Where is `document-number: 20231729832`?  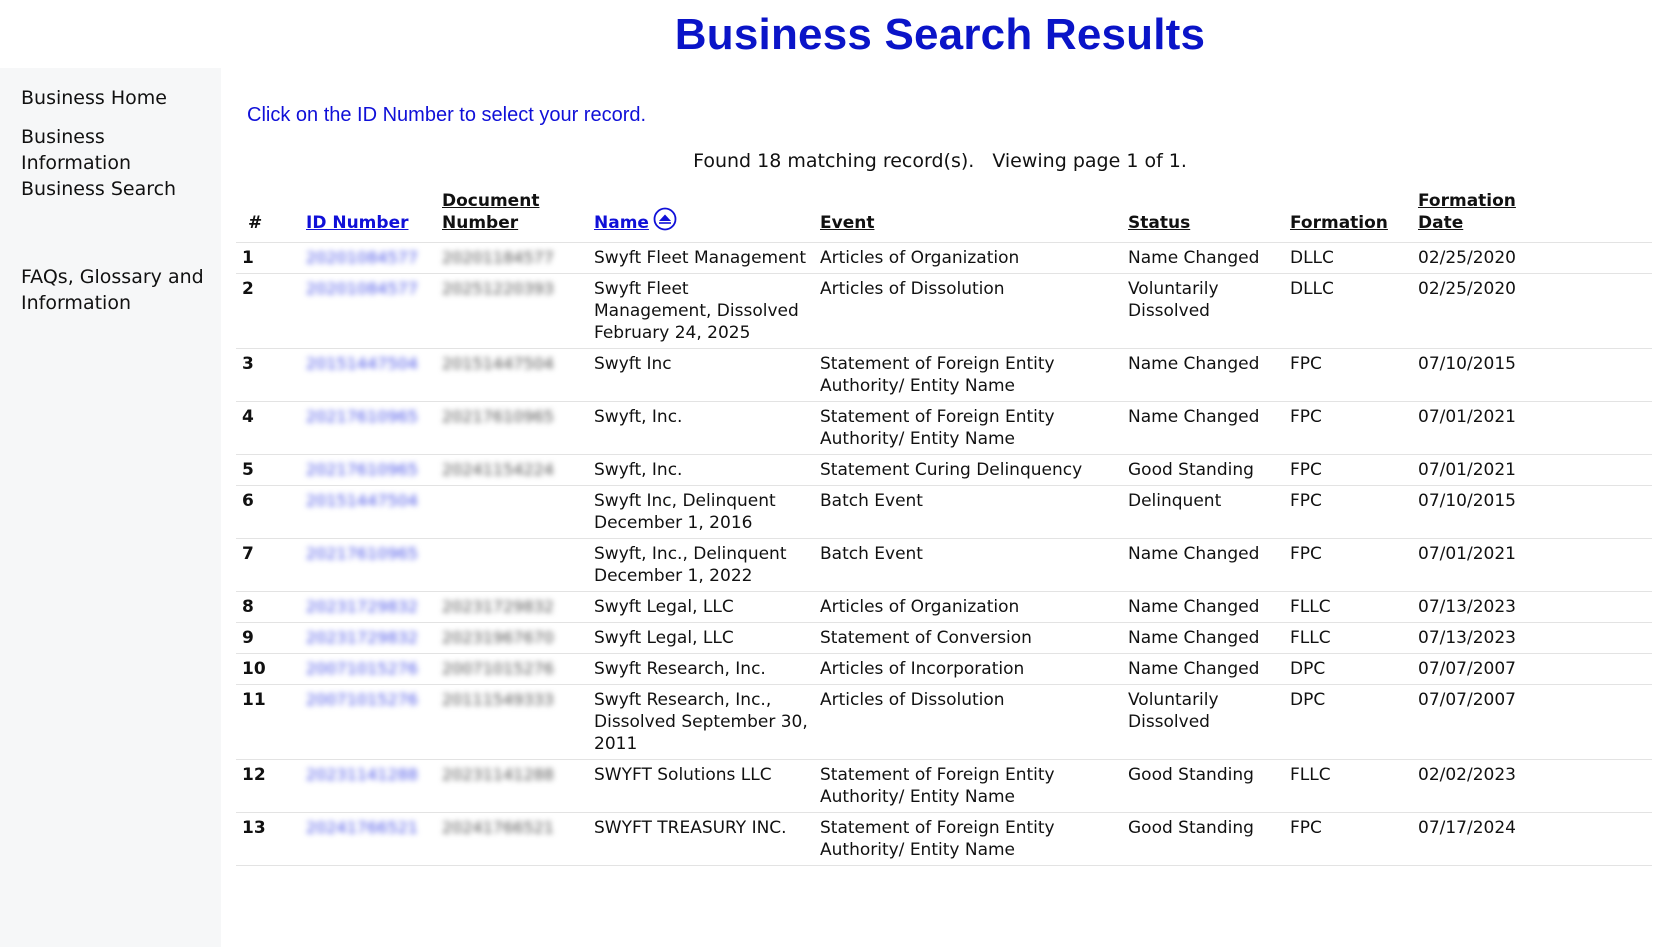
document-number: 20231729832 is located at coordinates (498, 606).